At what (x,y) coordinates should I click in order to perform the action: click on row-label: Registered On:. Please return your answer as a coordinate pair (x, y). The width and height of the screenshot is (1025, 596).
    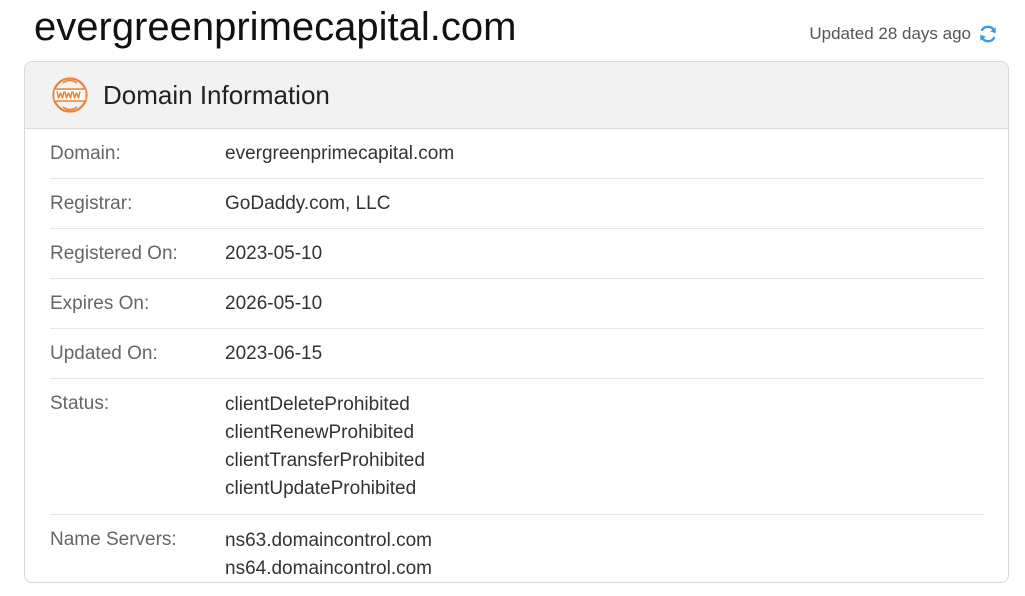
    Looking at the image, I should click on (114, 253).